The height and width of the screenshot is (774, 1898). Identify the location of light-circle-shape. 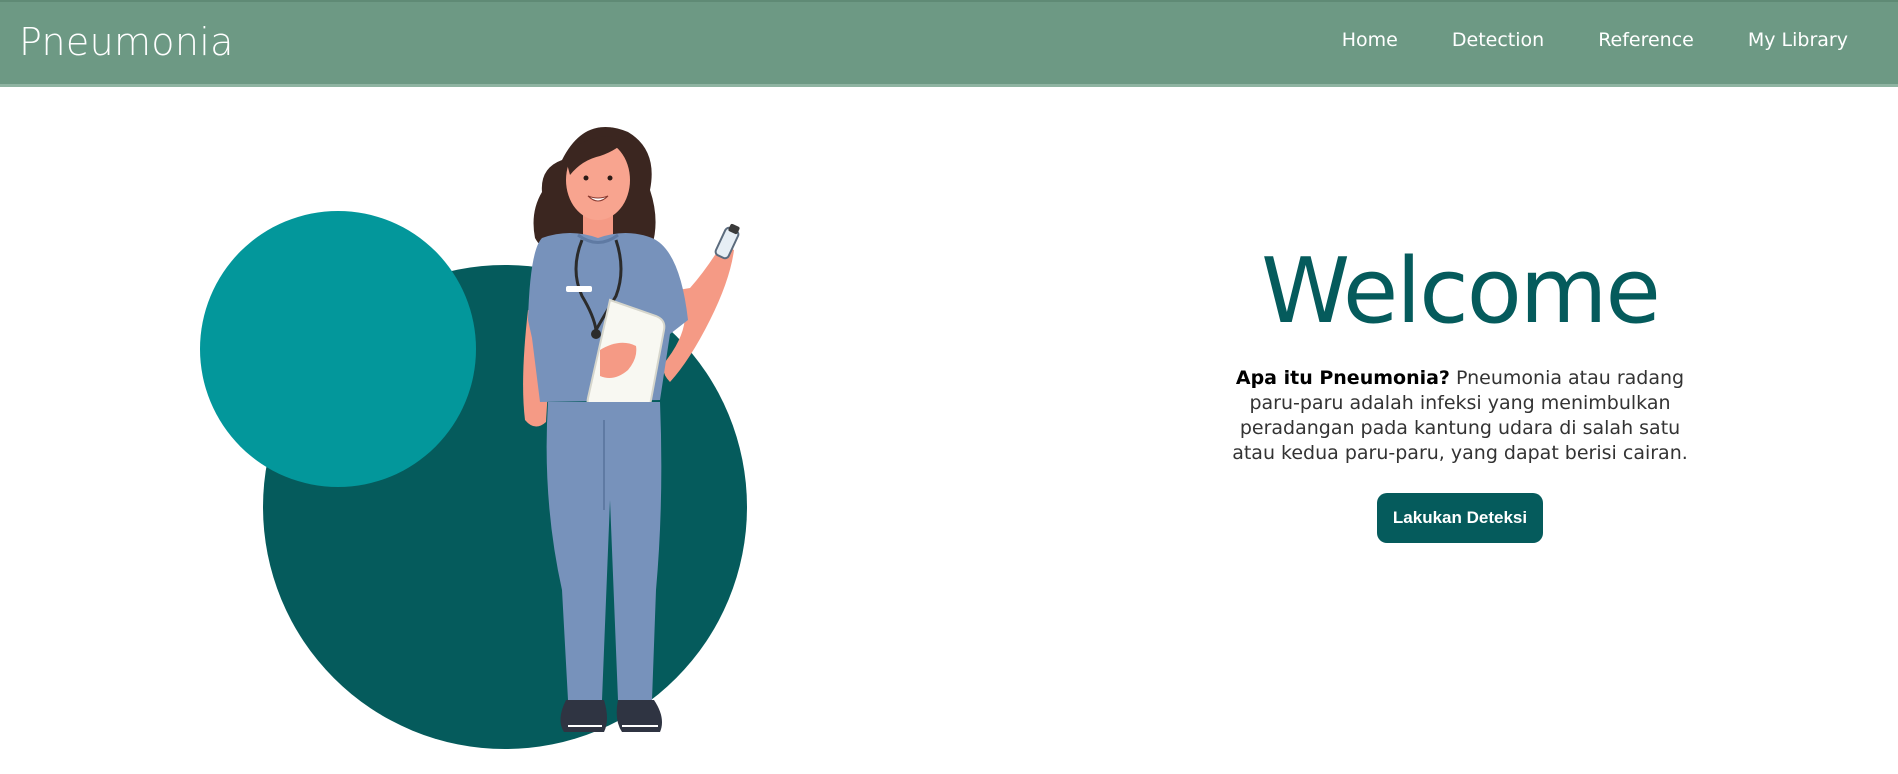
(338, 349).